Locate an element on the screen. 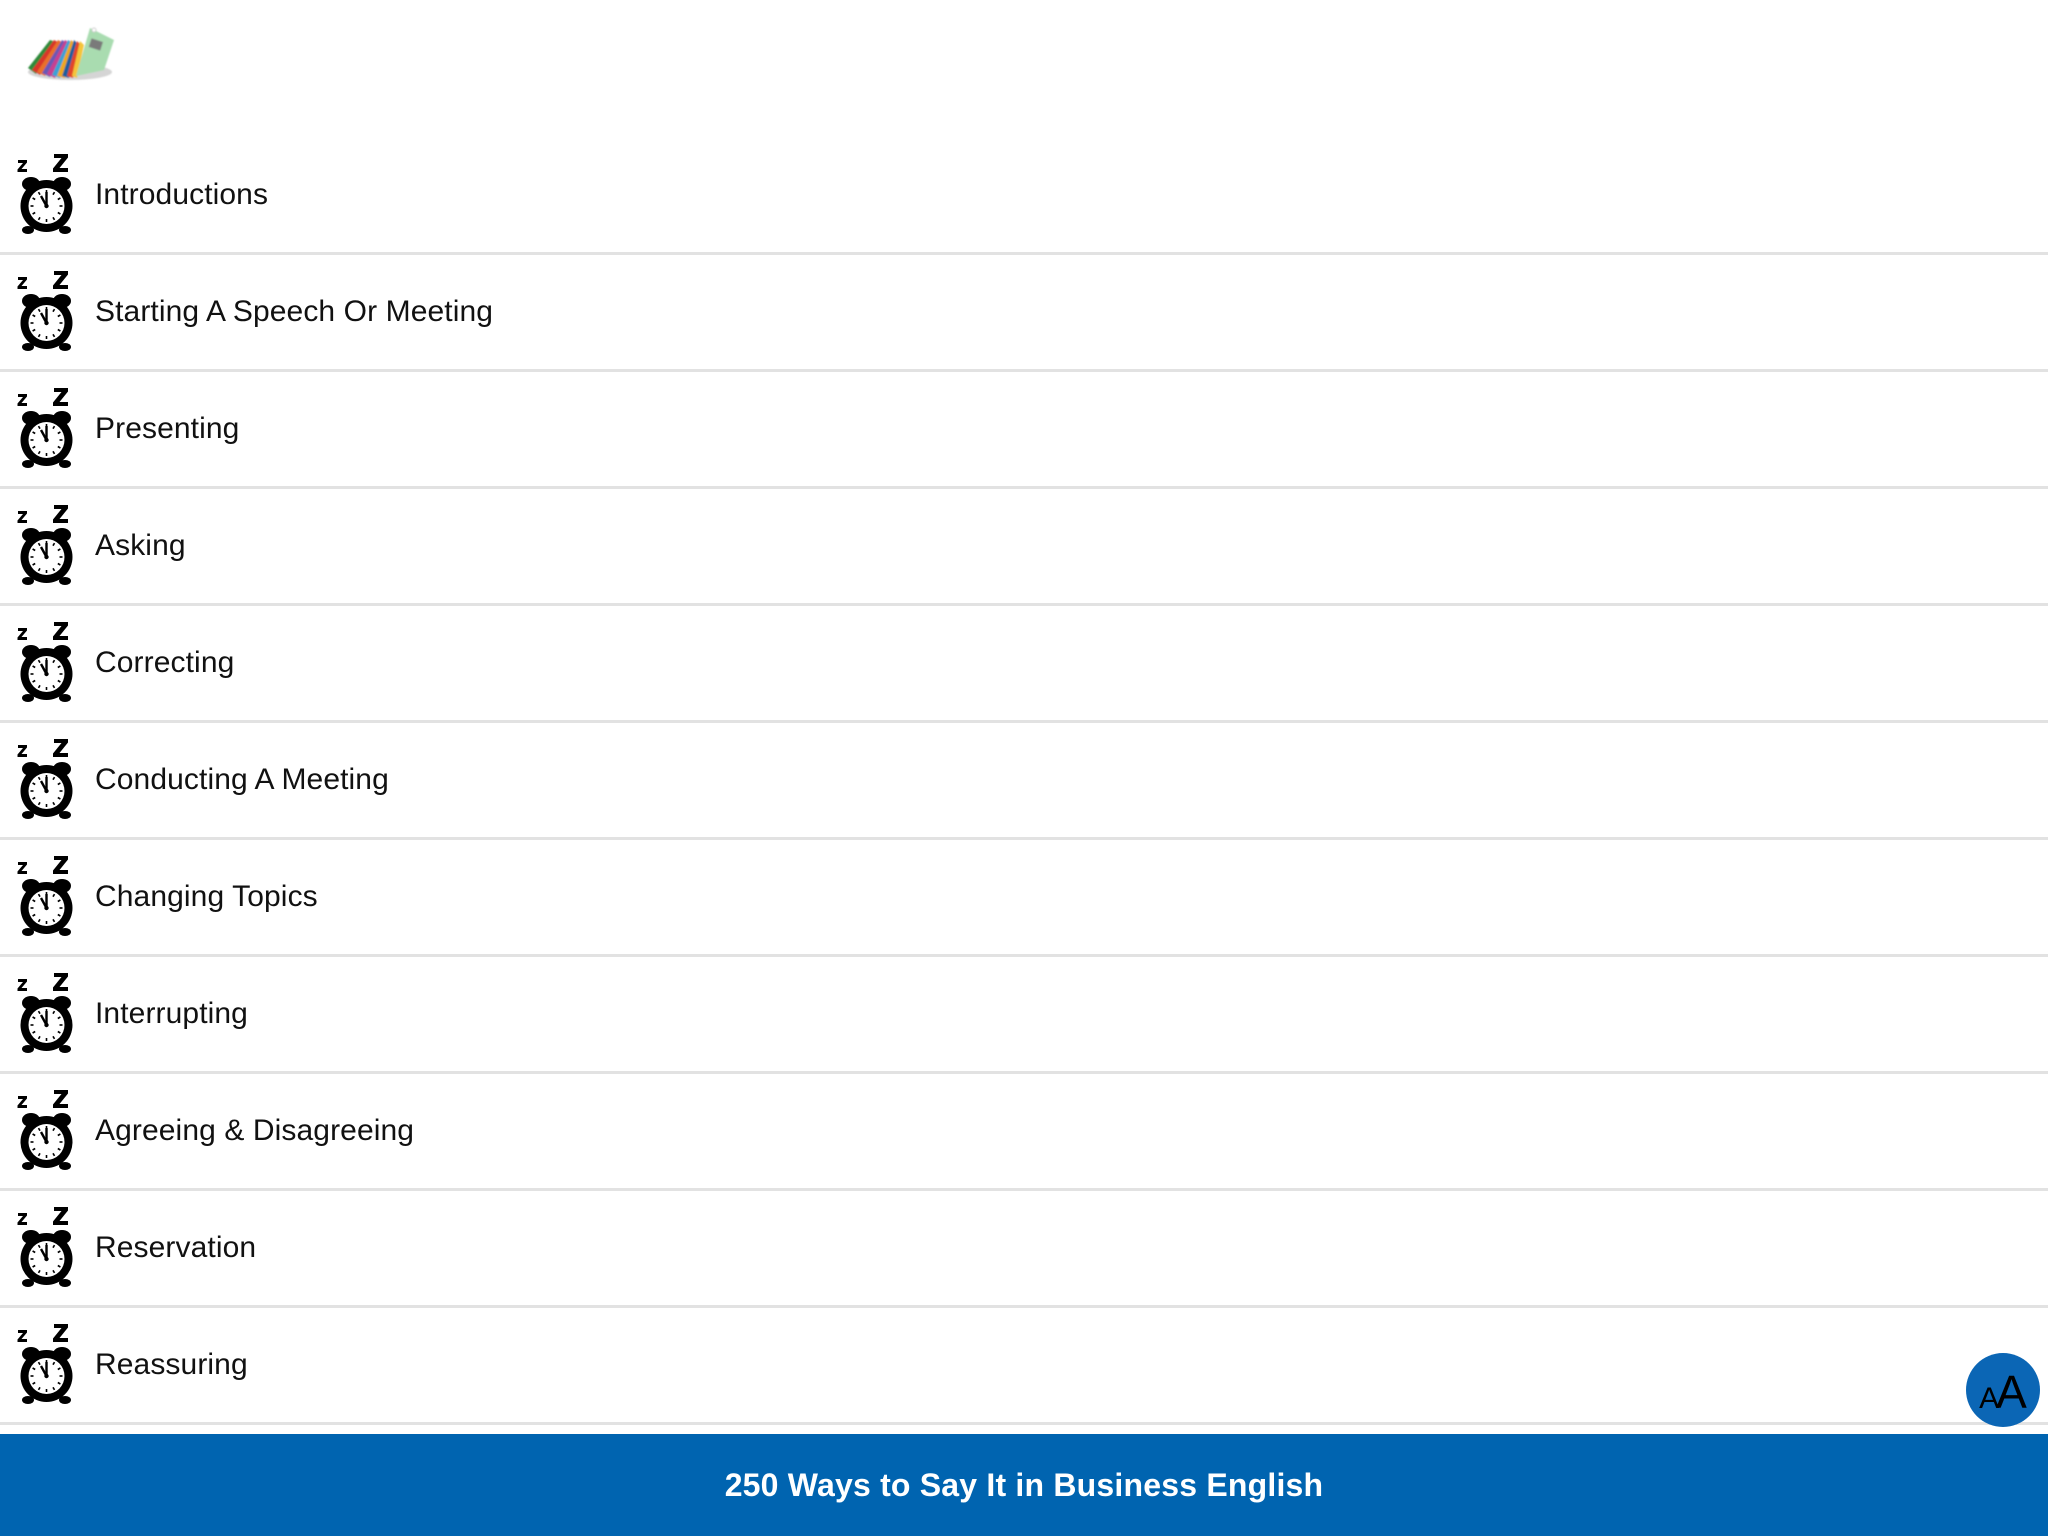  font-size-big-glyph: A is located at coordinates (2011, 1392).